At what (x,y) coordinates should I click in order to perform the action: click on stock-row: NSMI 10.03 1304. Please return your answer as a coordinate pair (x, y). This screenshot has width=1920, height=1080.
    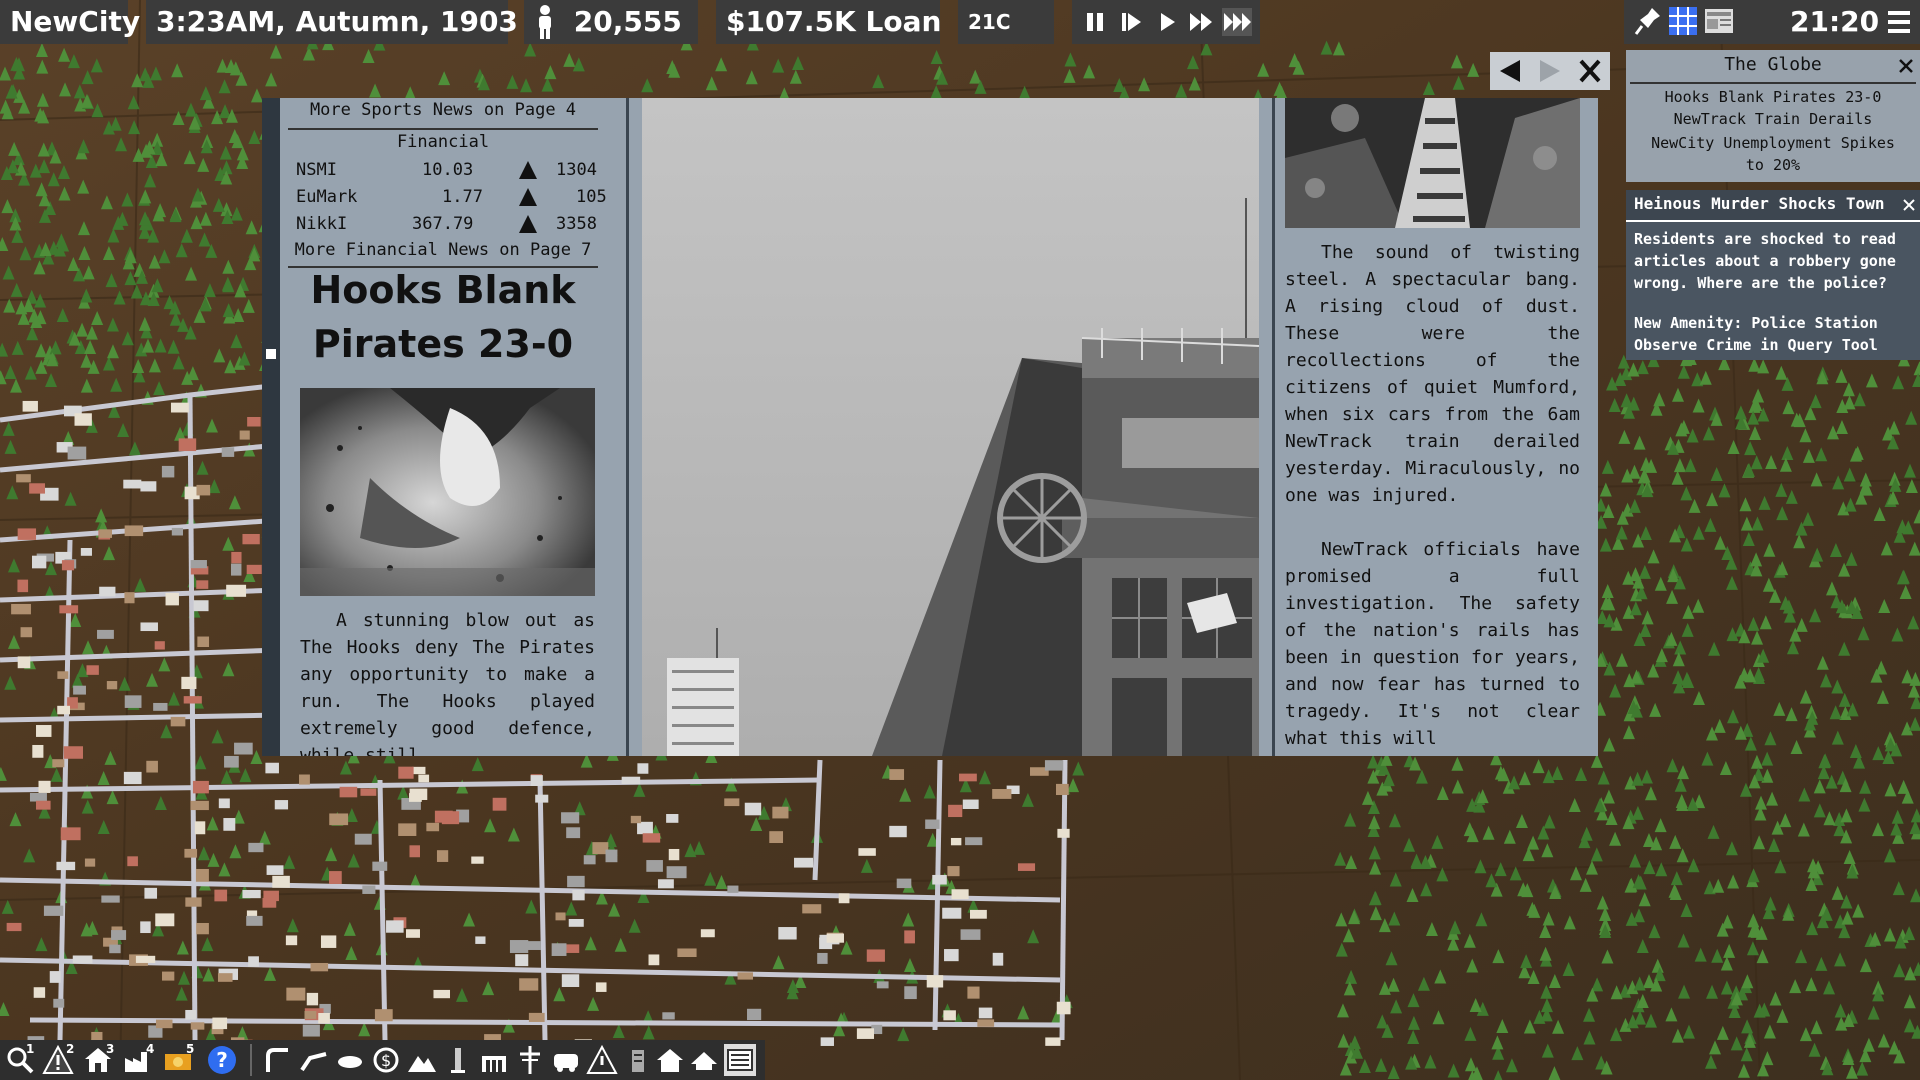
    Looking at the image, I should click on (438, 173).